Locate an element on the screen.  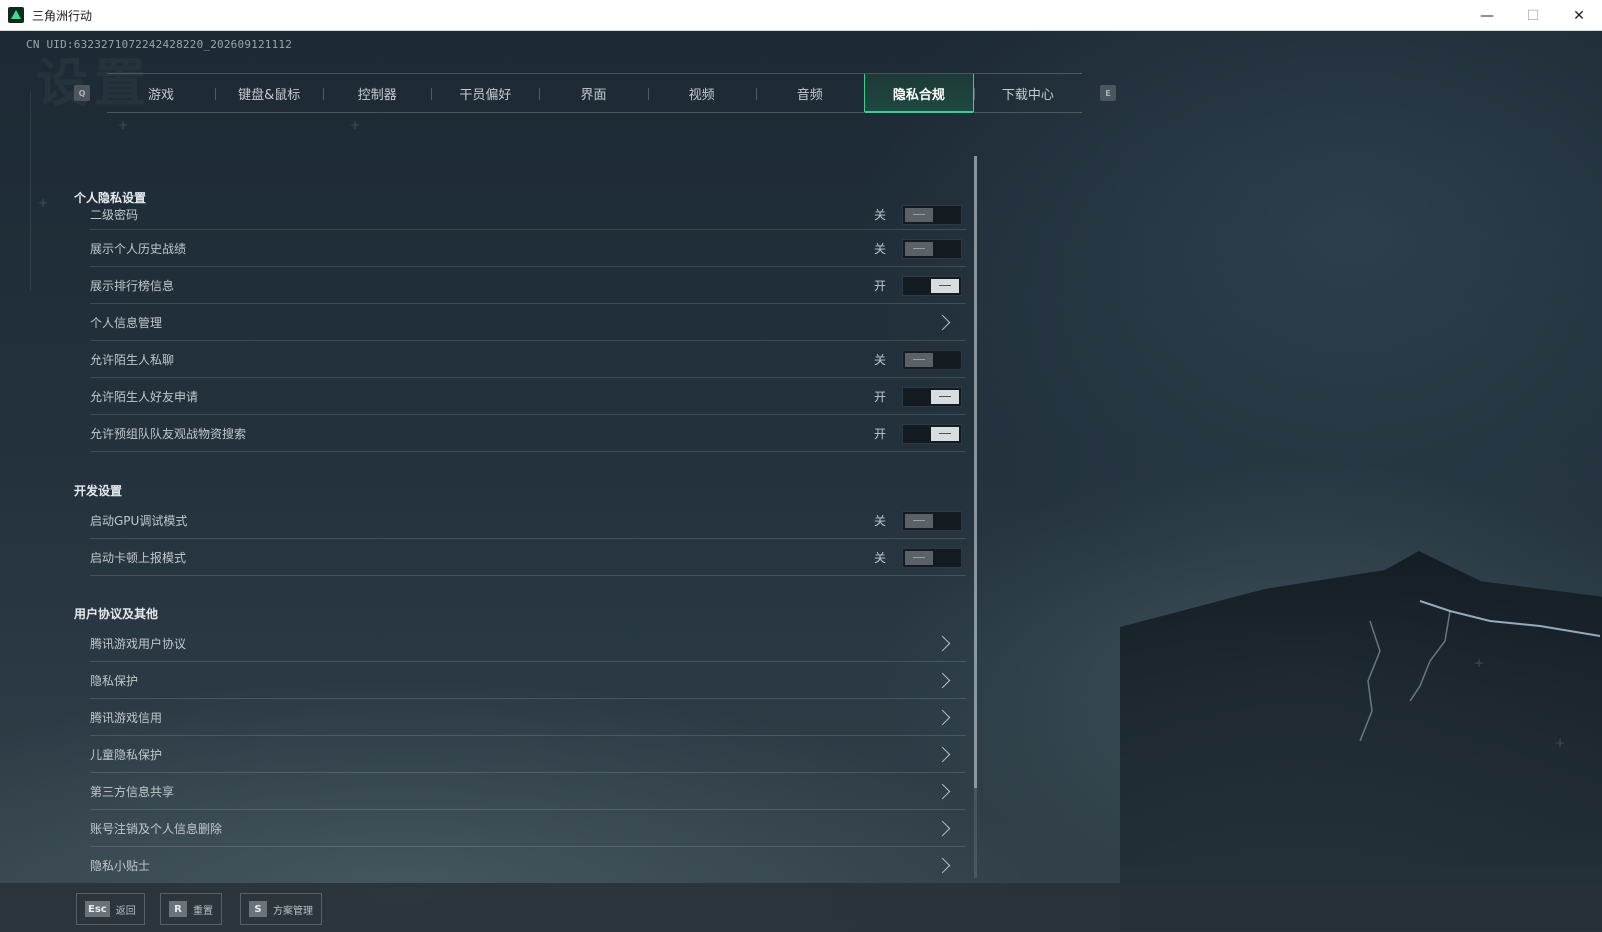
setting-label: 个人信息管理 is located at coordinates (126, 323).